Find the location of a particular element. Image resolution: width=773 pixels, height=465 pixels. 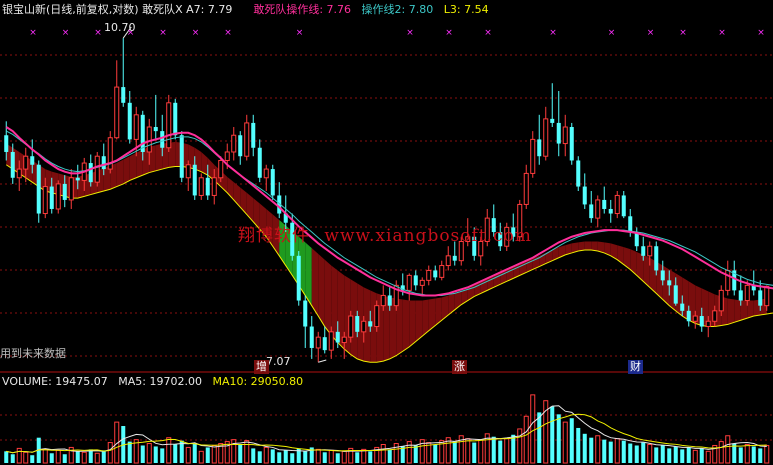

low-pointer is located at coordinates (322, 361).